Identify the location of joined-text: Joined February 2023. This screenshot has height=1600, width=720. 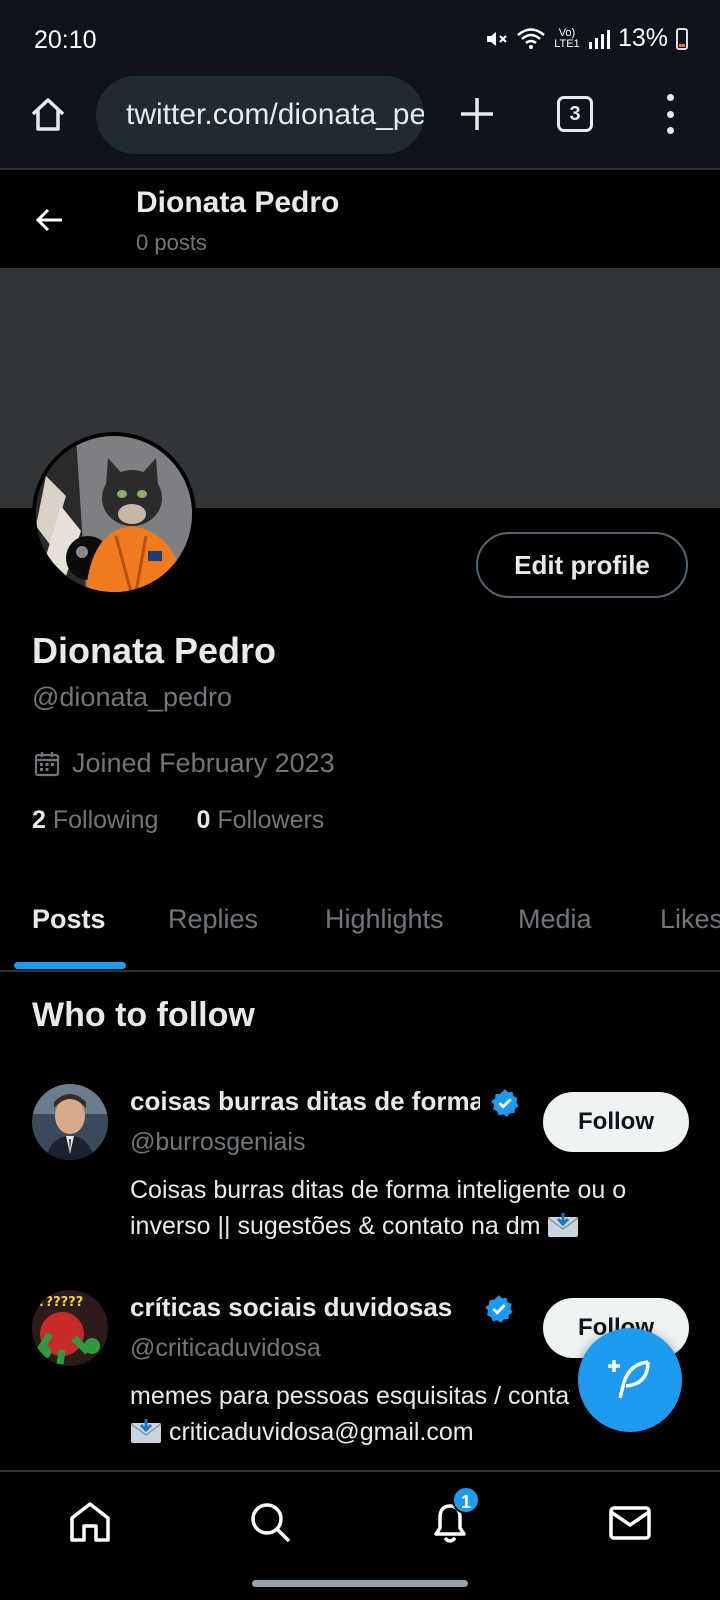
(203, 763).